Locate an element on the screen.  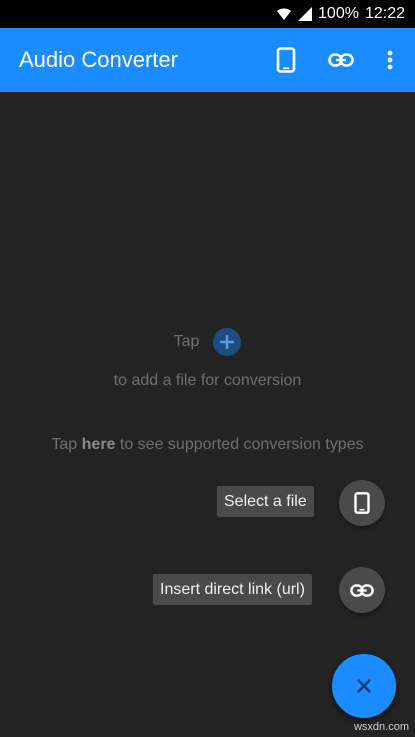
plus-icon is located at coordinates (227, 342).